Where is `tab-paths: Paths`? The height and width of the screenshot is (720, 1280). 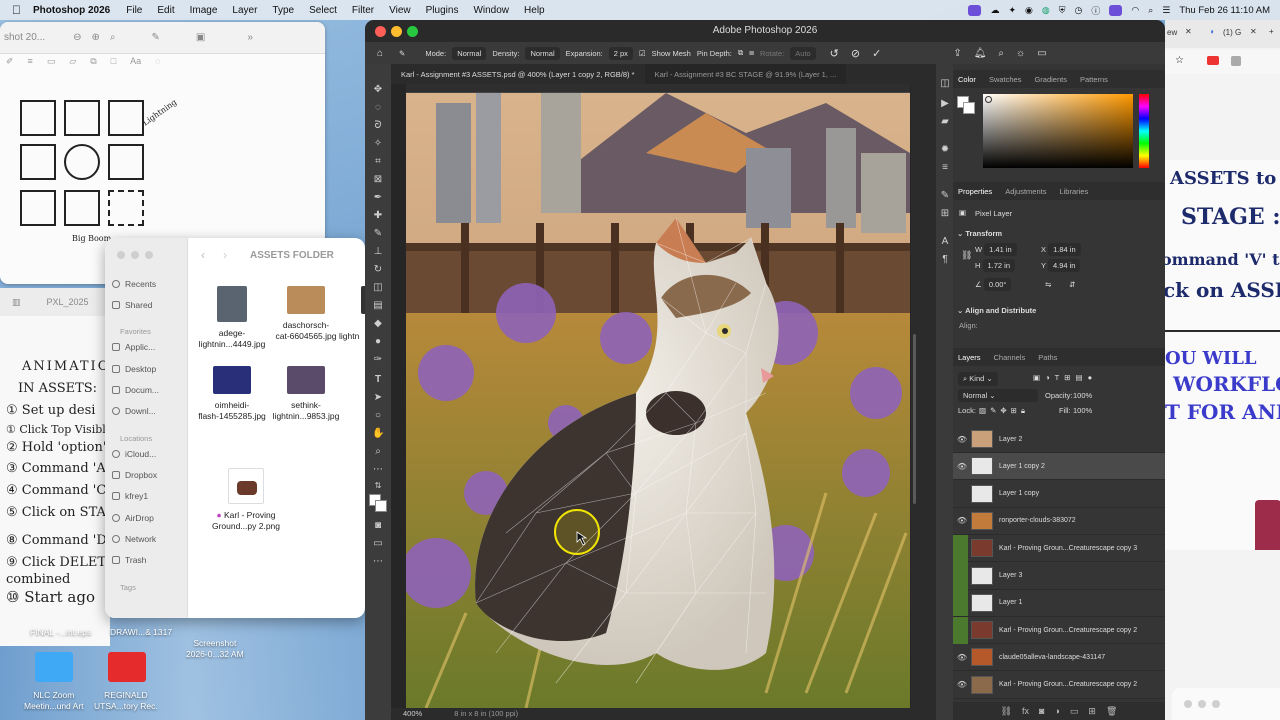 tab-paths: Paths is located at coordinates (1047, 357).